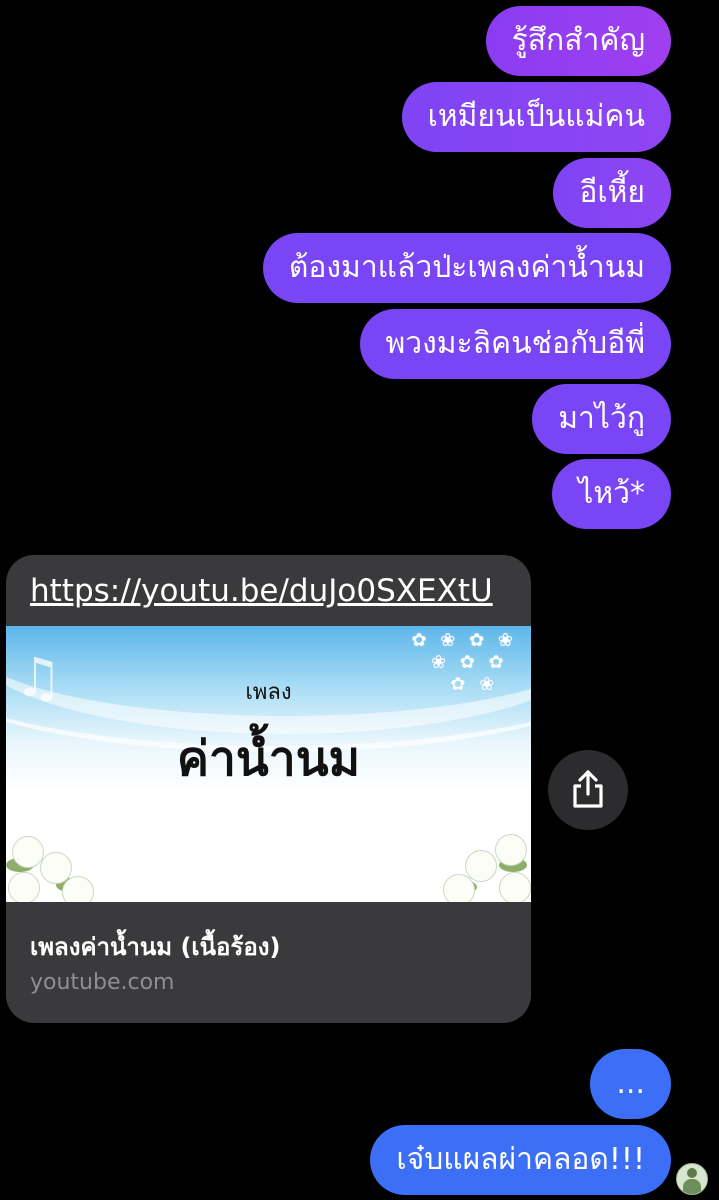 This screenshot has width=719, height=1200. I want to click on message-bubble: มาไว้กู, so click(601, 419).